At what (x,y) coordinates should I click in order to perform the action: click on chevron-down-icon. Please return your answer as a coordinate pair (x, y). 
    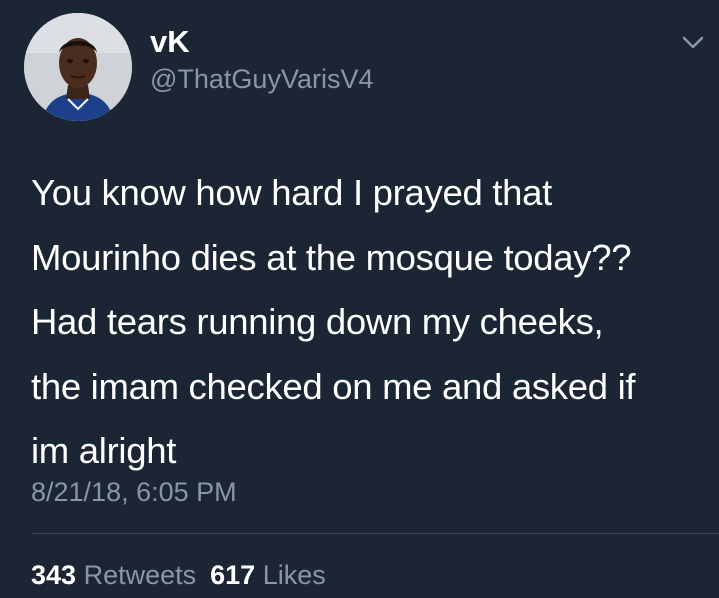
    Looking at the image, I should click on (693, 43).